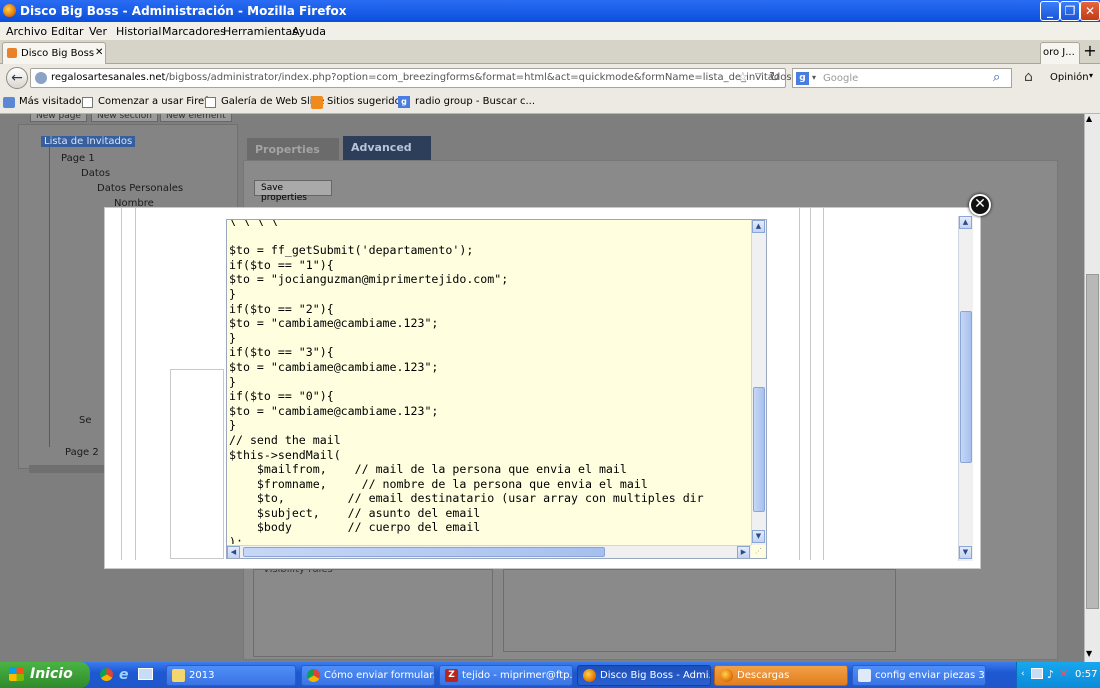 This screenshot has height=688, width=1100. I want to click on tab-advanced: Advanced, so click(387, 148).